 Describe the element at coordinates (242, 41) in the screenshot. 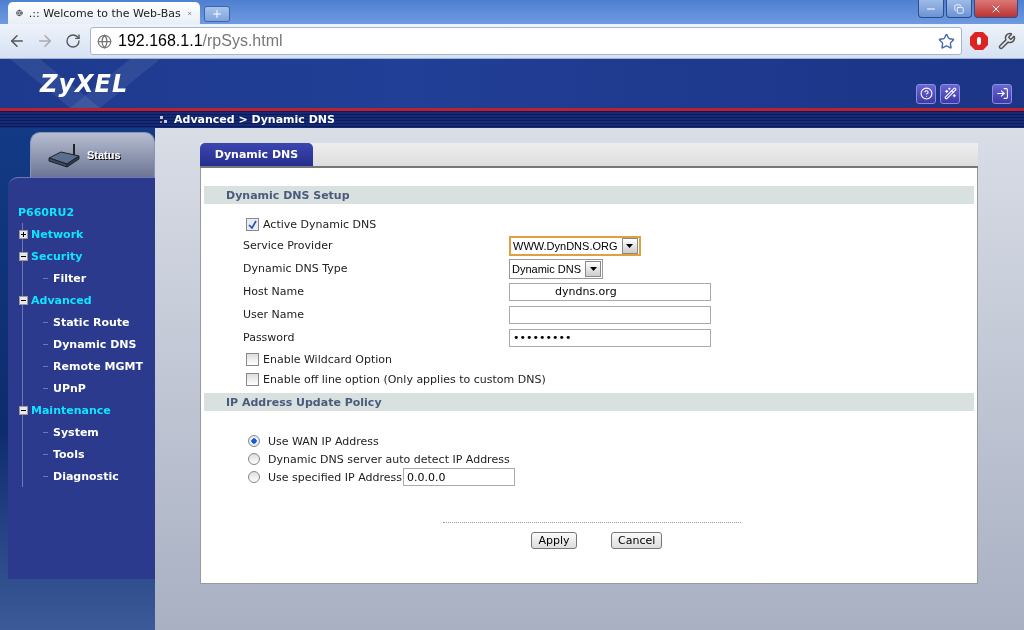

I see `url-path: /rpSys.html` at that location.